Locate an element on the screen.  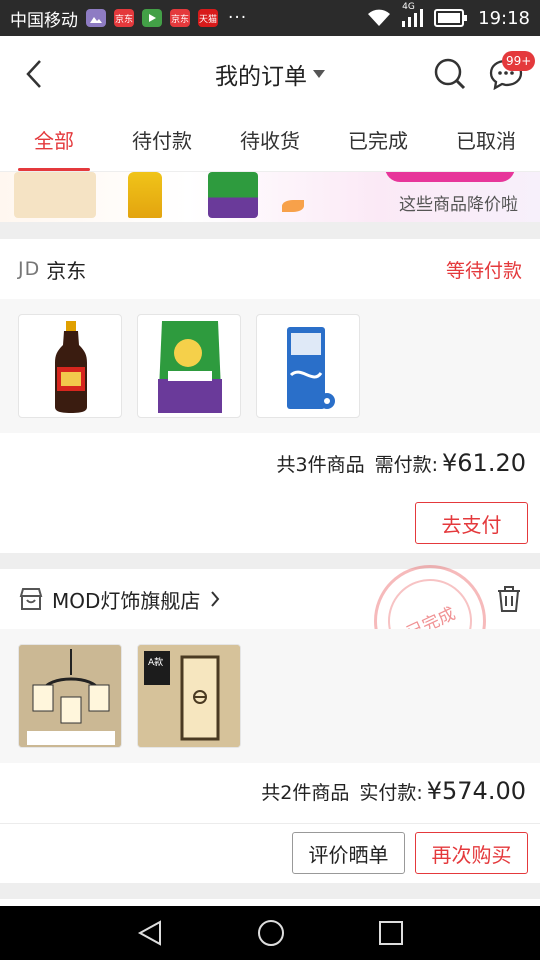
order-total: ¥61.20 is located at coordinates (484, 463).